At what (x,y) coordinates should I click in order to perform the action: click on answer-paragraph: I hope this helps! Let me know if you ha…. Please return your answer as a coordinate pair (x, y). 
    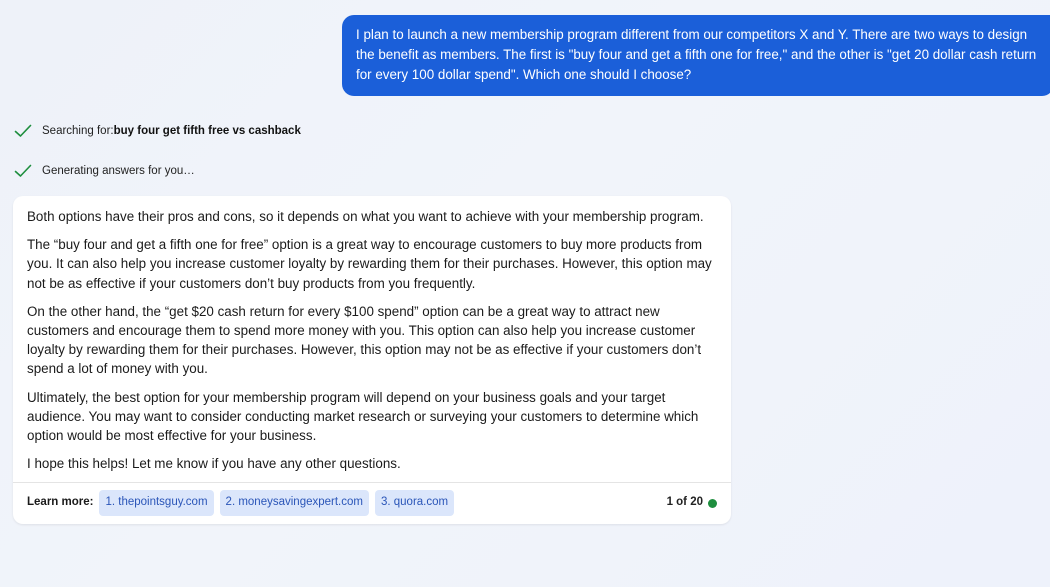
    Looking at the image, I should click on (214, 464).